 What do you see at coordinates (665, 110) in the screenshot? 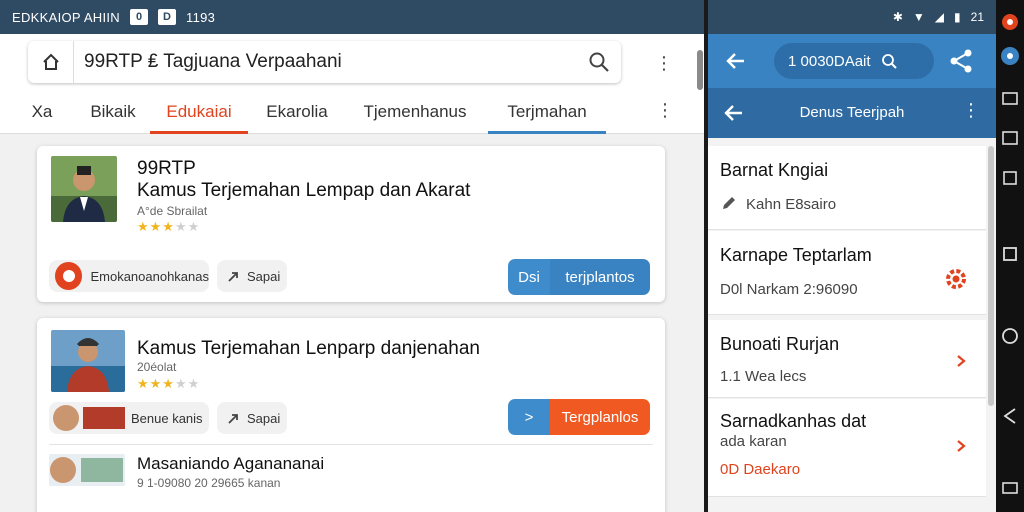
I see `tabs-more-icon: ⋮` at bounding box center [665, 110].